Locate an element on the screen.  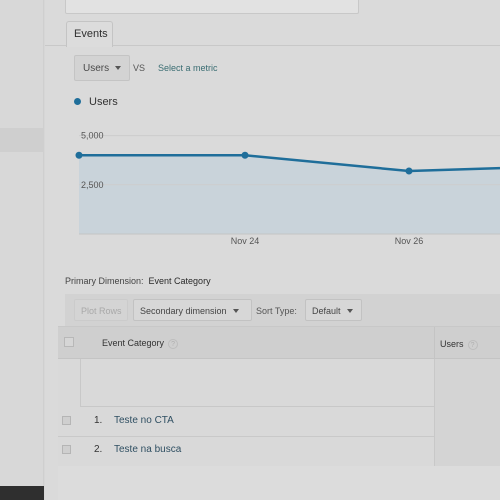
table-row: 1. Teste no CTA is located at coordinates (246, 421).